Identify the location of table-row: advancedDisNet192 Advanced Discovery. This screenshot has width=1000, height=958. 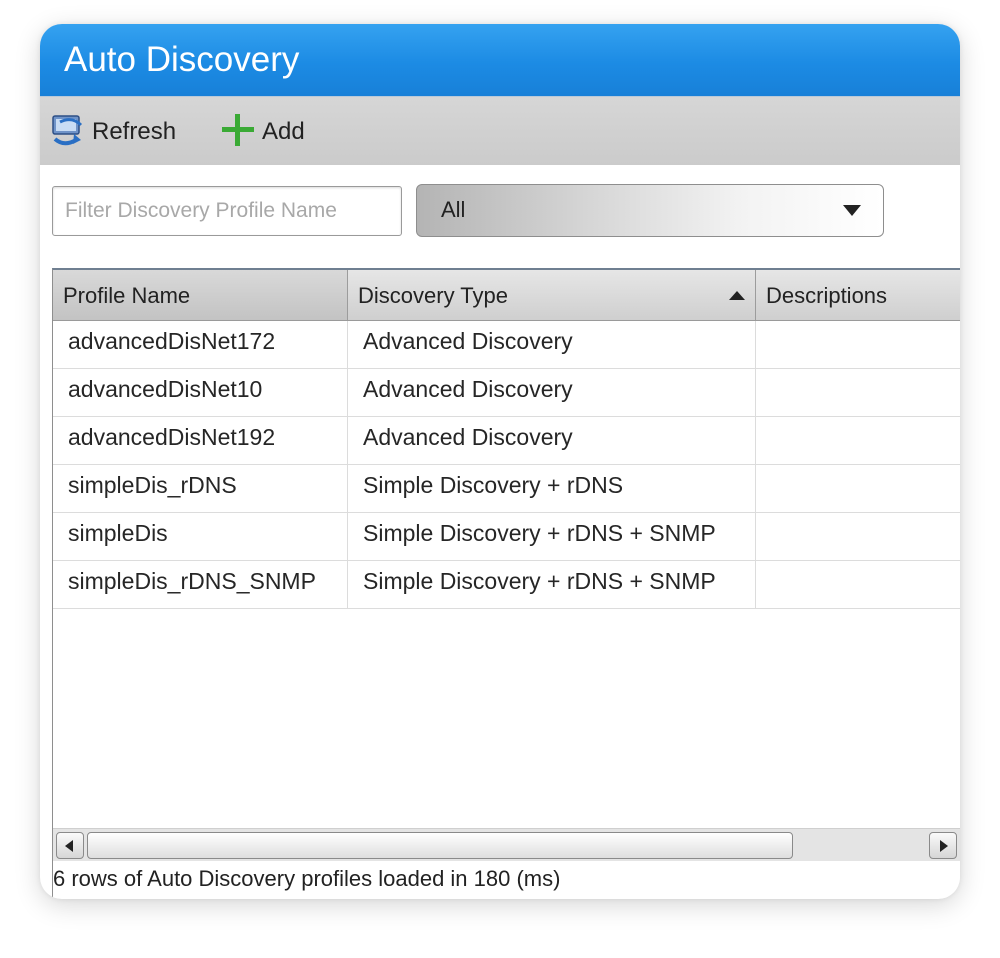
(506, 441).